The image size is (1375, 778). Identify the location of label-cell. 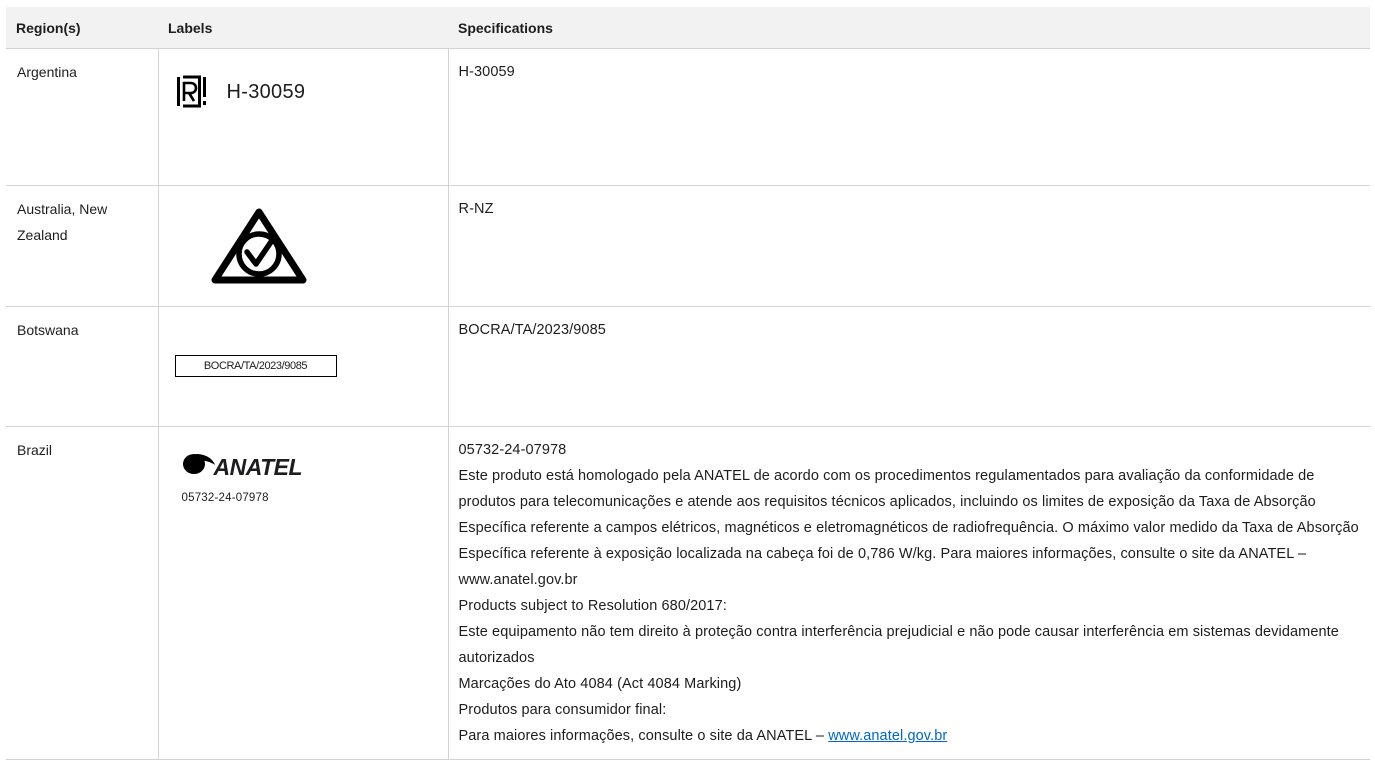
(303, 246).